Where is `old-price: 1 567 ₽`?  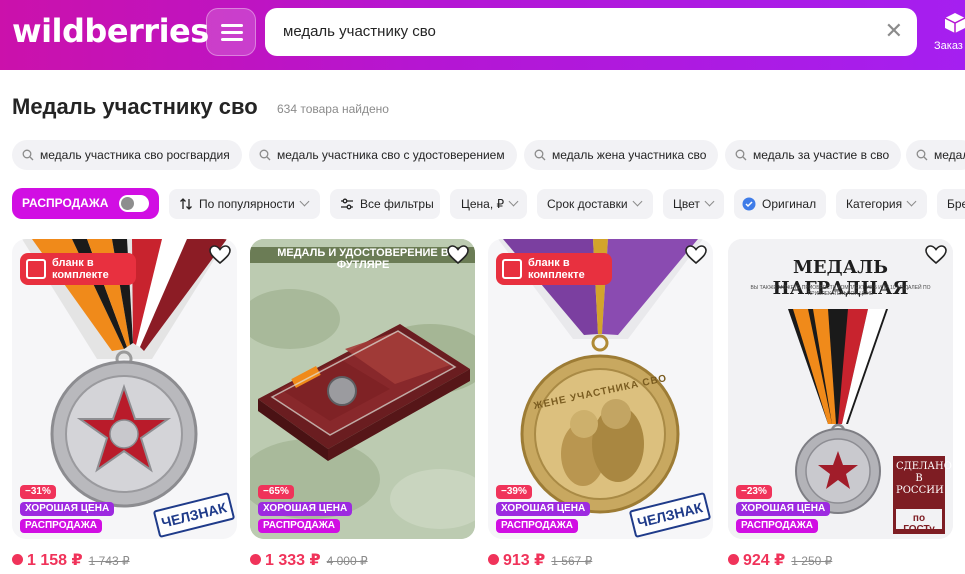
old-price: 1 567 ₽ is located at coordinates (572, 561).